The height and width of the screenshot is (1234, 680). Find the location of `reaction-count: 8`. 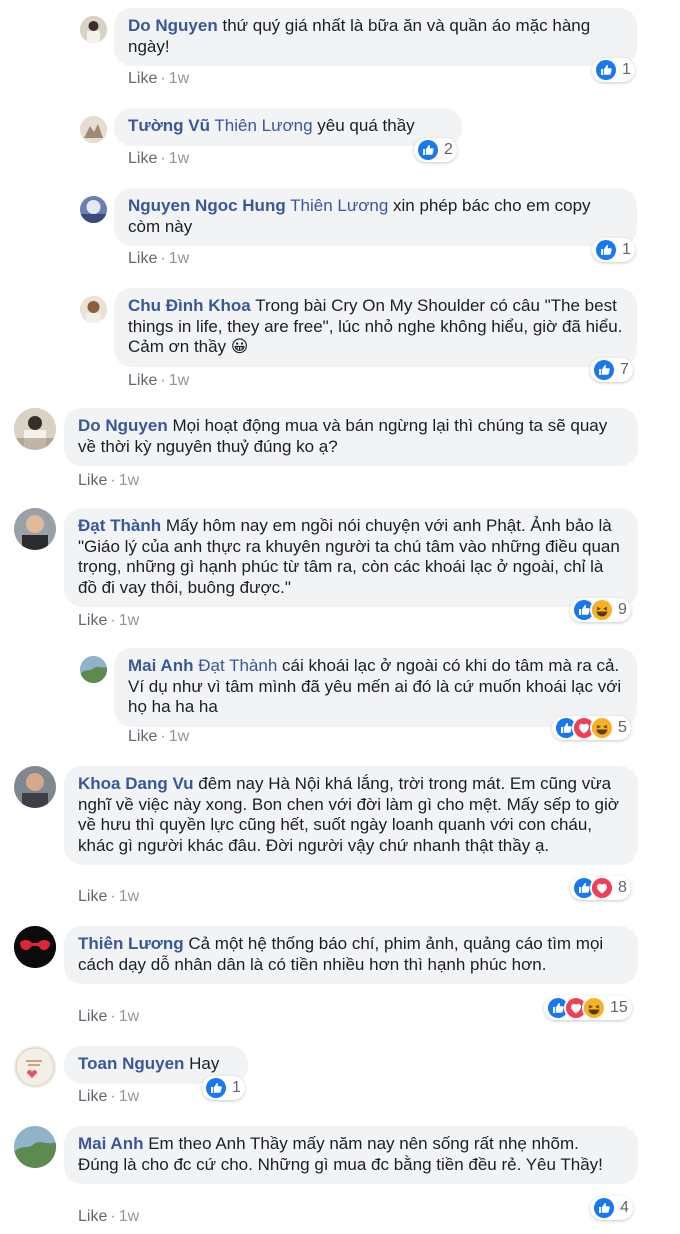

reaction-count: 8 is located at coordinates (622, 887).